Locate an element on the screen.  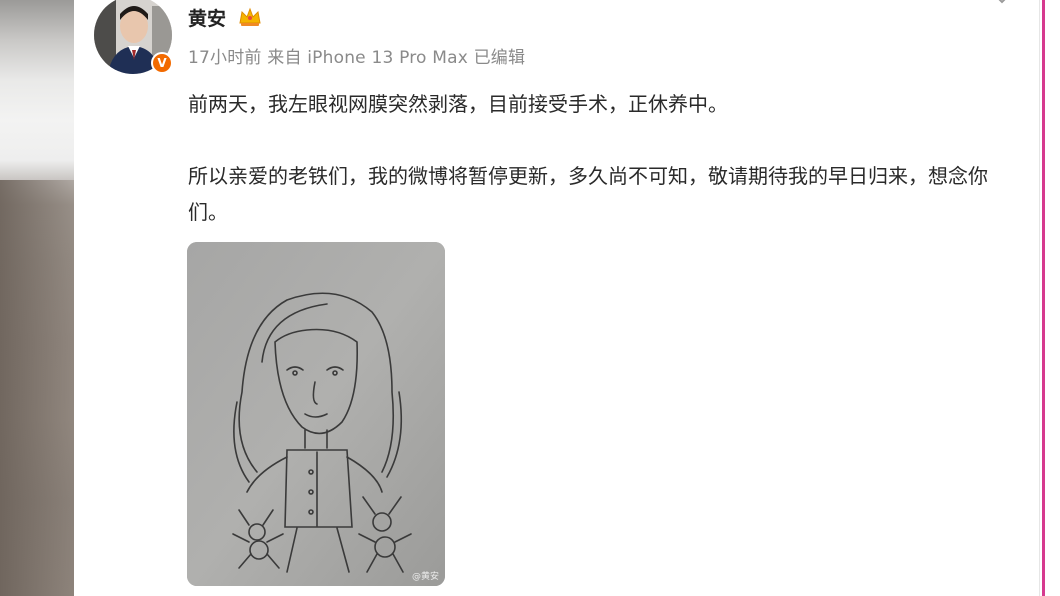
post-image: @黄安 is located at coordinates (316, 414).